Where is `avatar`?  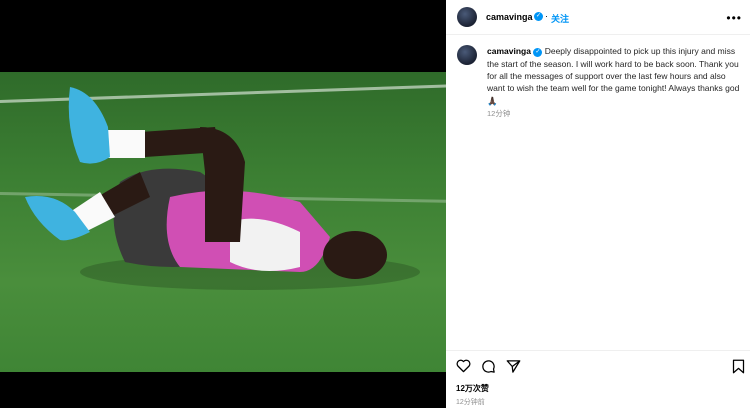 avatar is located at coordinates (467, 17).